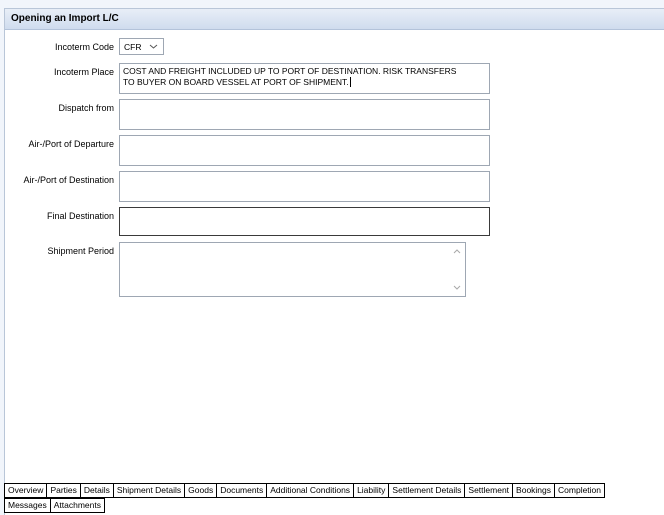 The width and height of the screenshot is (664, 515). I want to click on tab-shipment-details: Shipment Details, so click(149, 490).